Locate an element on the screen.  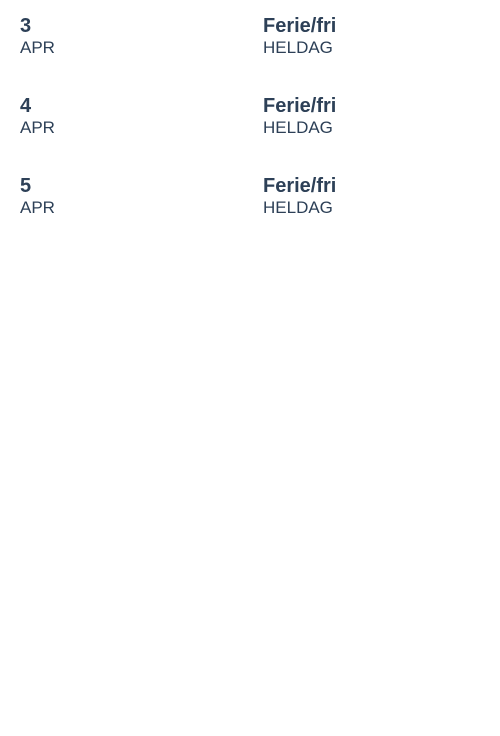
entry-date: 4 APR is located at coordinates (37, 116).